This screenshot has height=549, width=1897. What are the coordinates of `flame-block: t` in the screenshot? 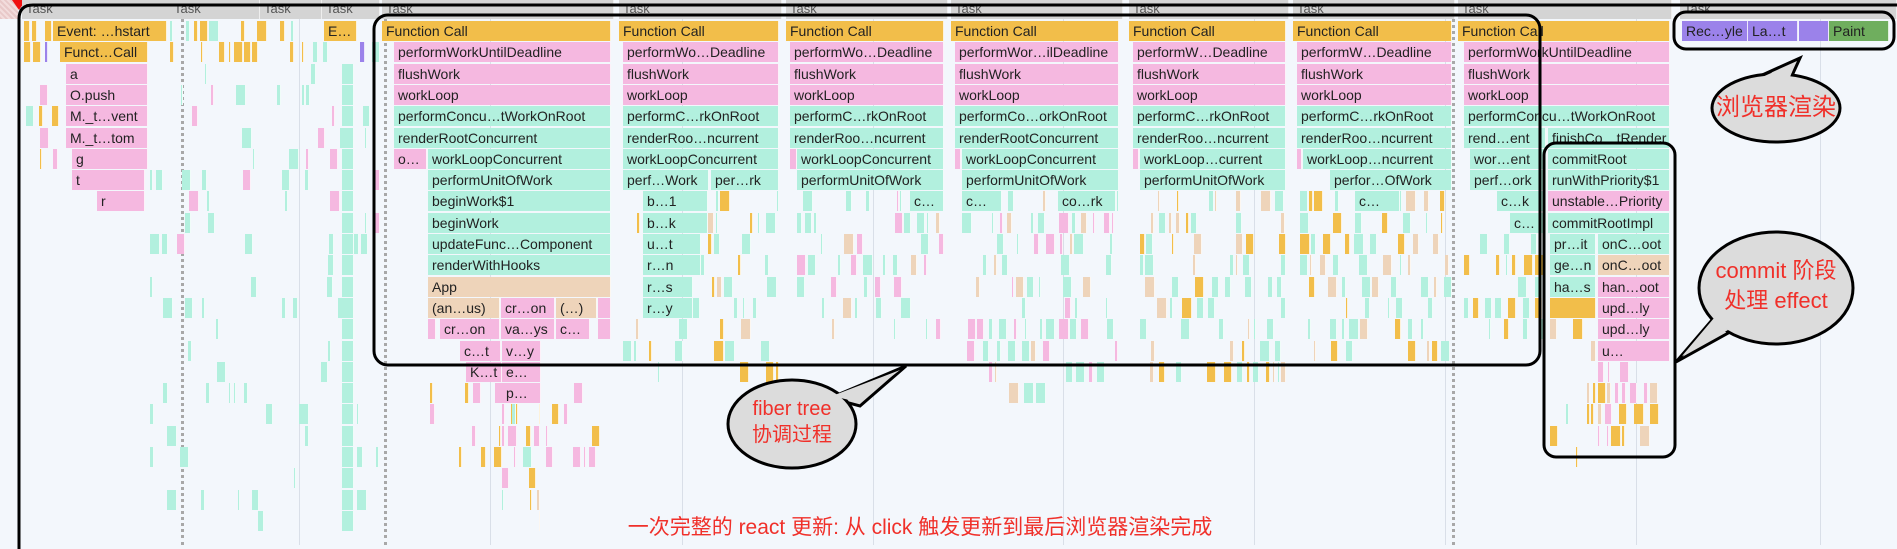 It's located at (108, 180).